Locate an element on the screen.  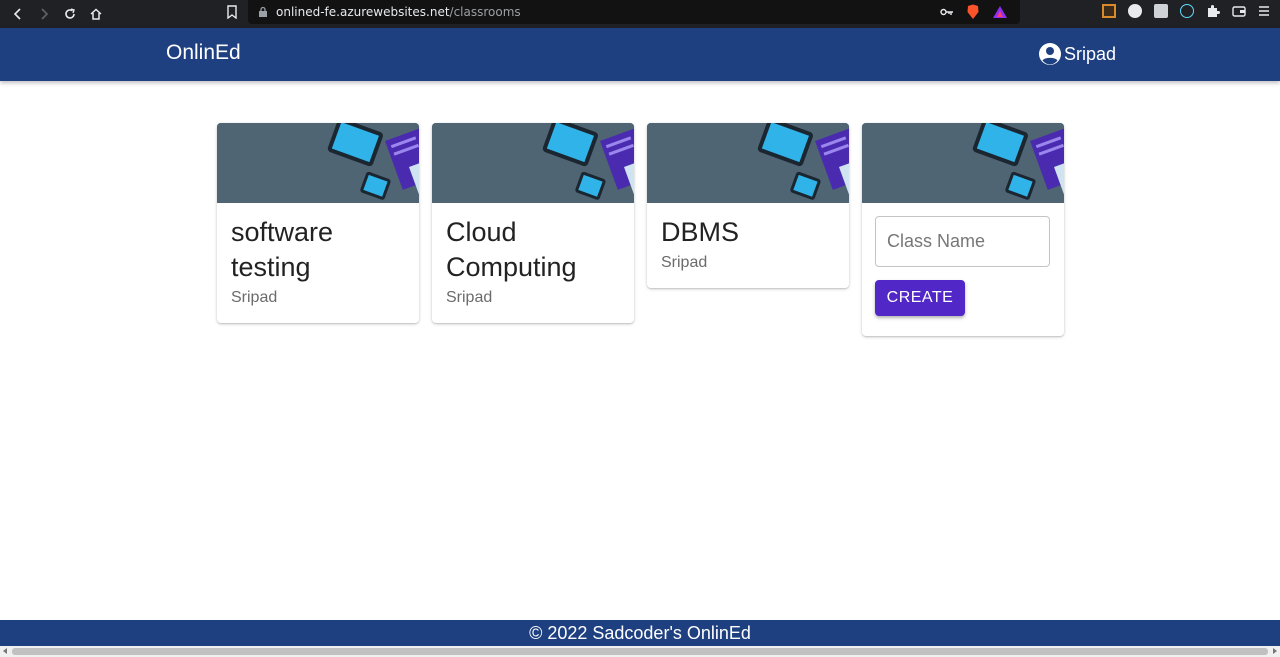
react-devtools-icon is located at coordinates (1187, 11).